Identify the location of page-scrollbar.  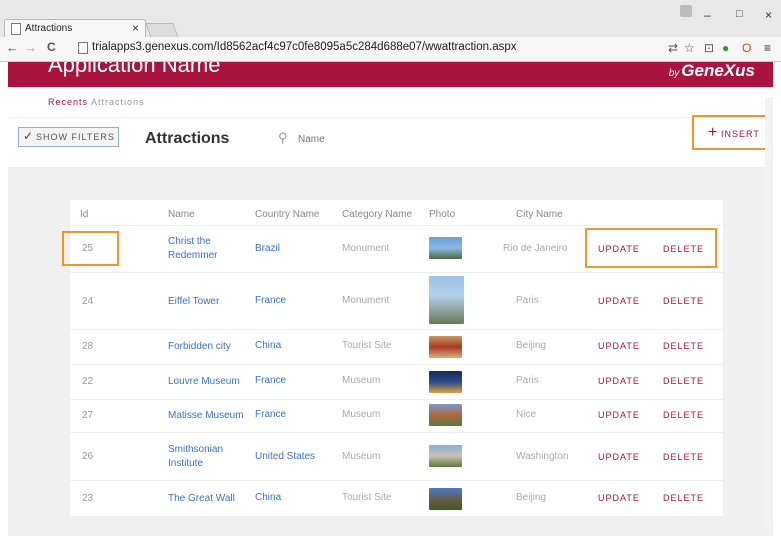
(769, 312).